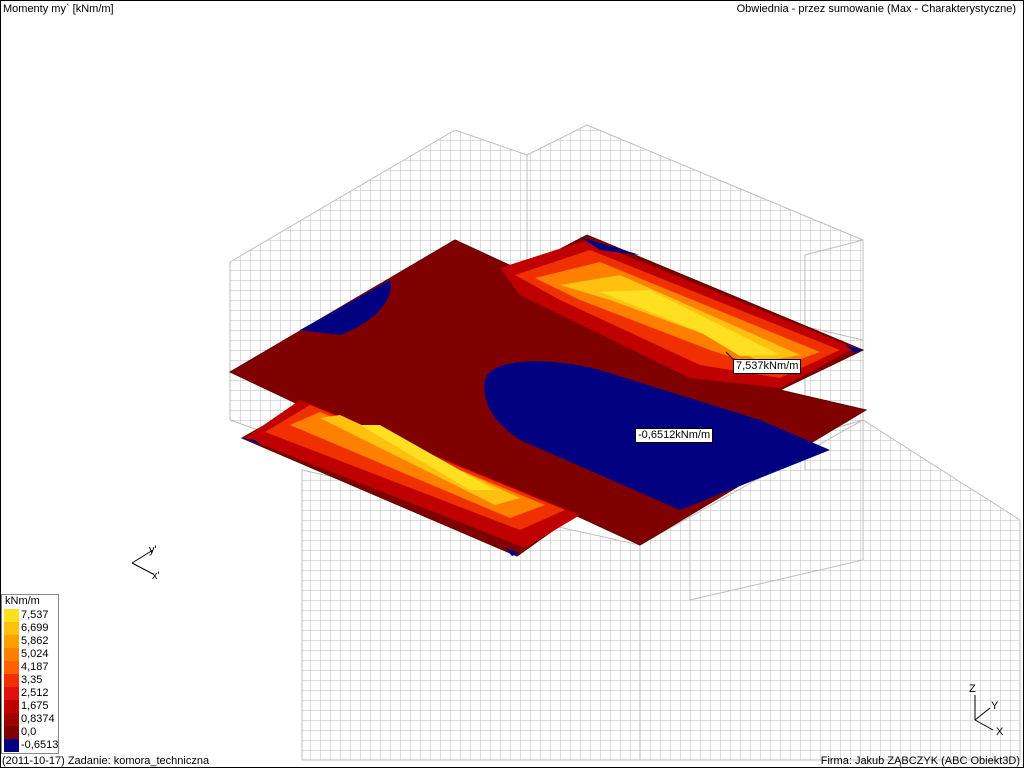 The width and height of the screenshot is (1024, 768). I want to click on legend-entry: 3,35, so click(30, 680).